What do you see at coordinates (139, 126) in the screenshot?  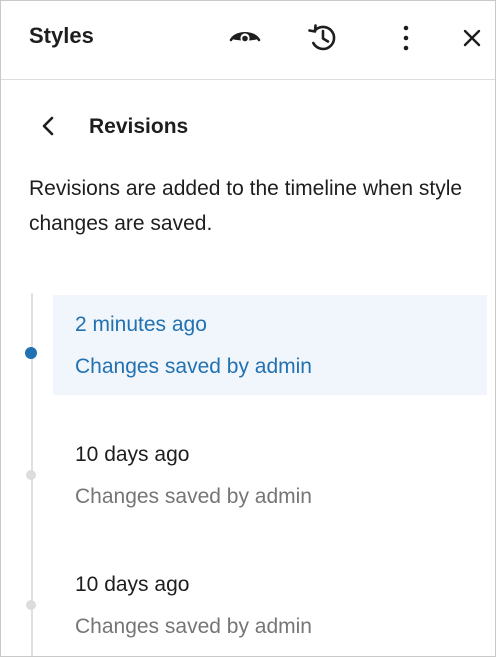 I see `revisions-heading: Revisions` at bounding box center [139, 126].